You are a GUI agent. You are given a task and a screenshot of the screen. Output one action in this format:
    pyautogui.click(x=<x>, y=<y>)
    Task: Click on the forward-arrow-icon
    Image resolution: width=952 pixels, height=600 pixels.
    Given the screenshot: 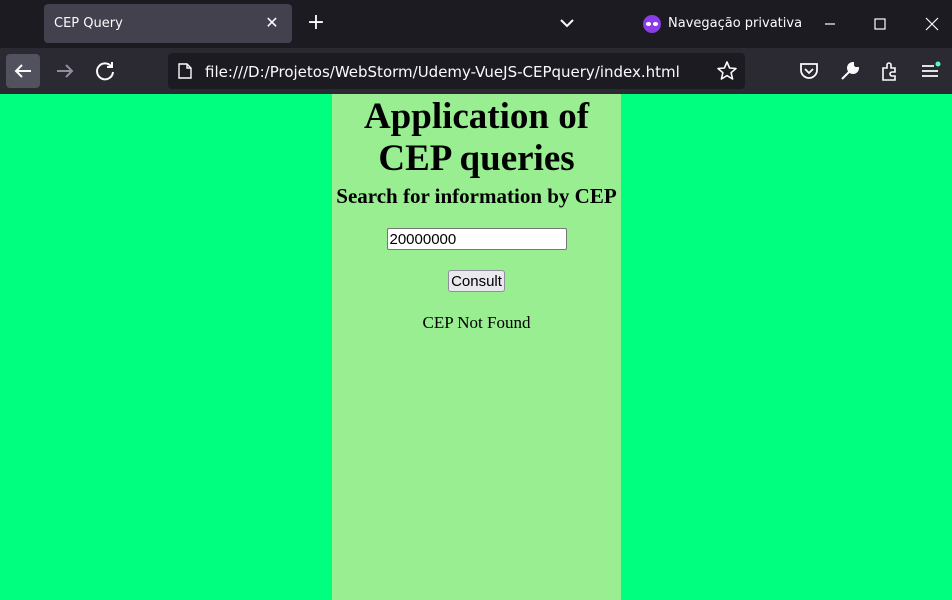 What is the action you would take?
    pyautogui.click(x=65, y=71)
    